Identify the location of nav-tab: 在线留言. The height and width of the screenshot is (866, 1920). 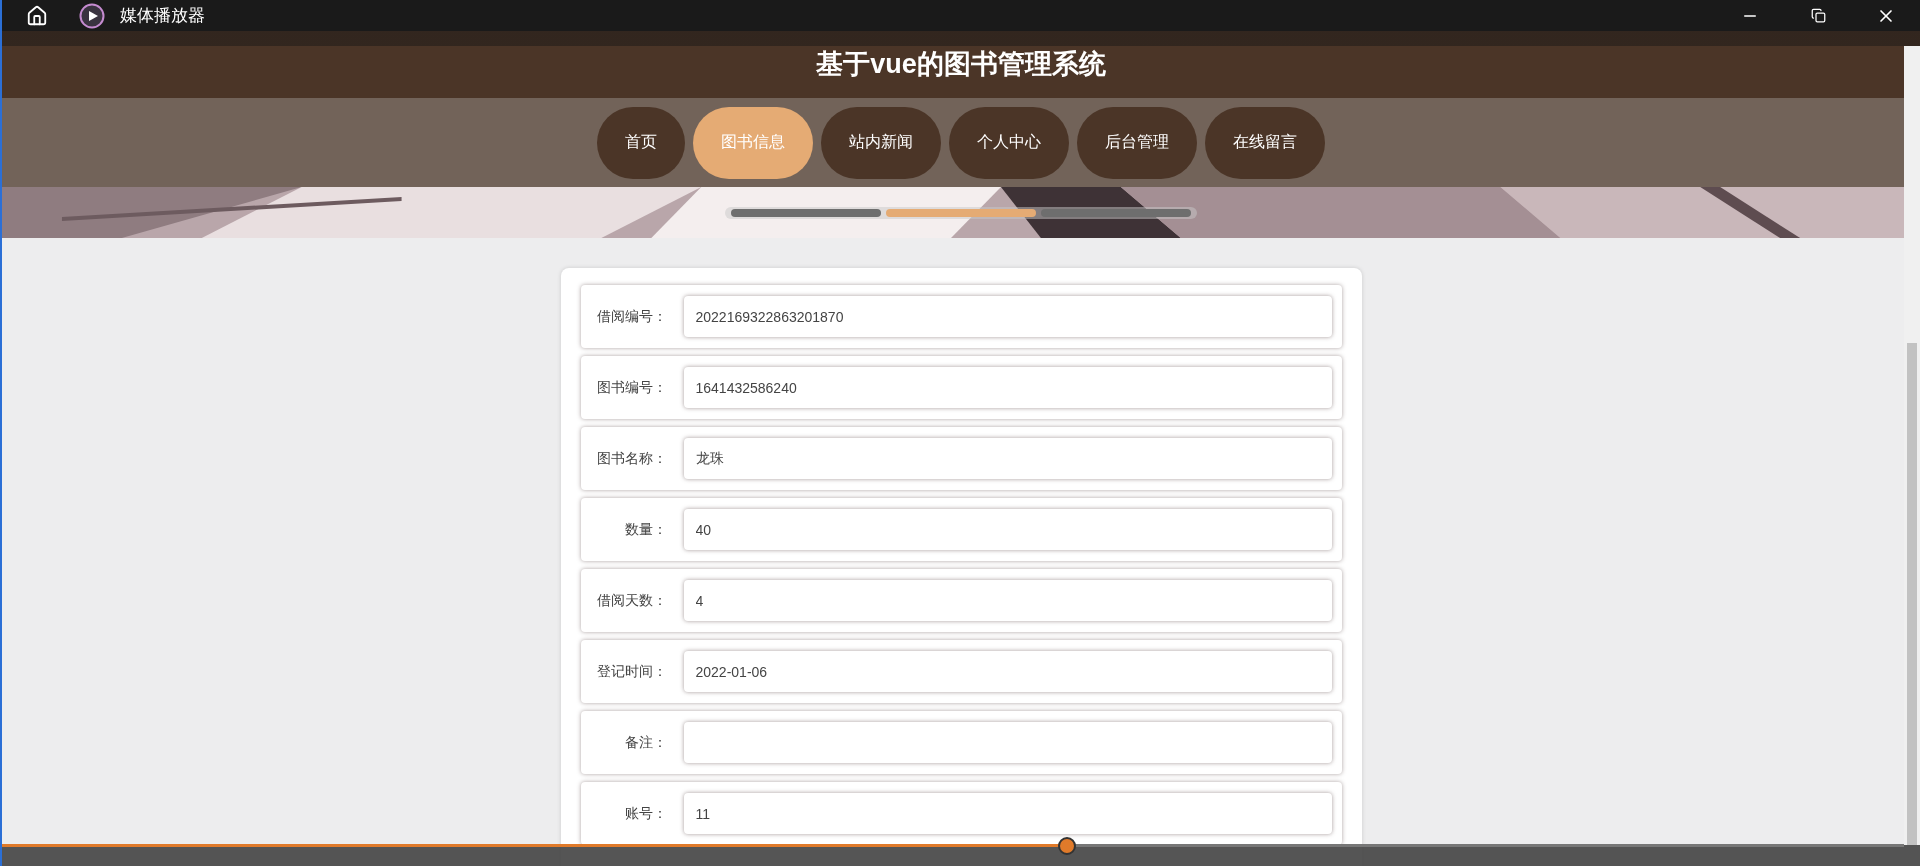
(1265, 142).